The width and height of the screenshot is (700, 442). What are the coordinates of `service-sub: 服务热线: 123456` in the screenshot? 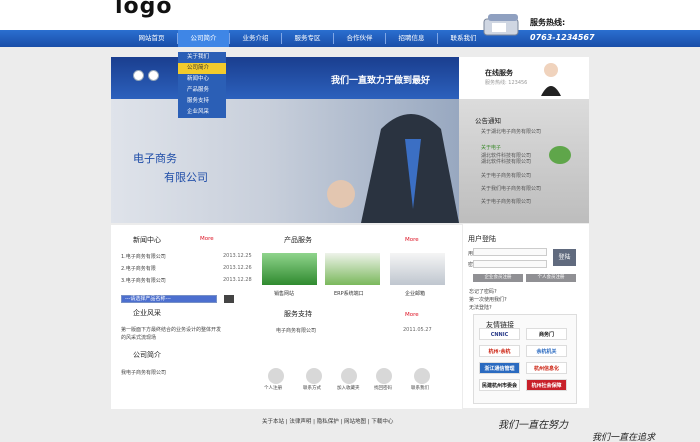 It's located at (506, 83).